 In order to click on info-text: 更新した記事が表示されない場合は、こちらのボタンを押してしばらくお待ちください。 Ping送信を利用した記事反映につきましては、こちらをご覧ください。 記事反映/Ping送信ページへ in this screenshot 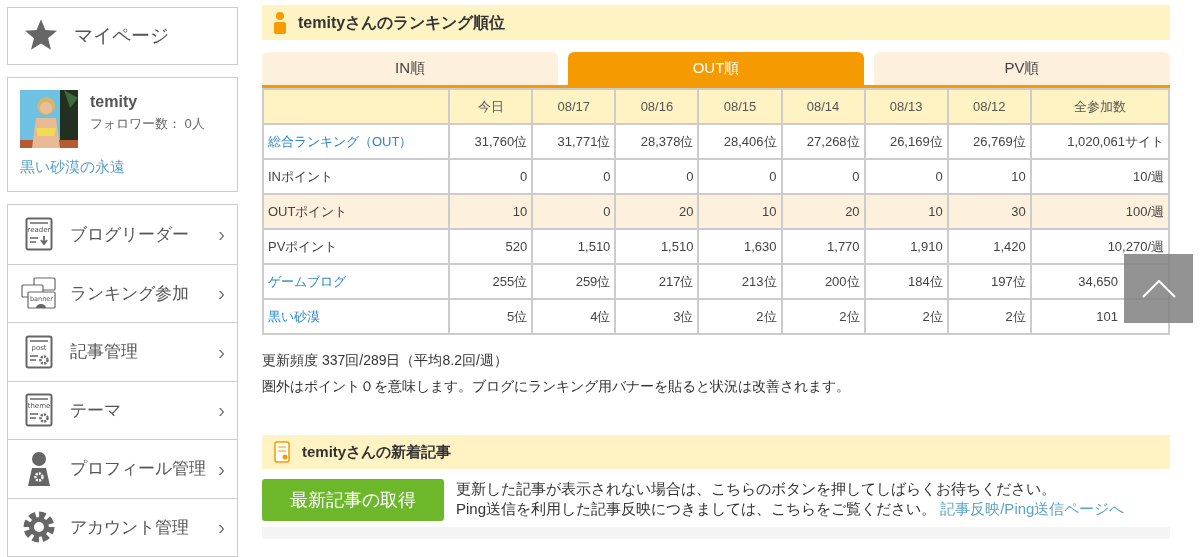, I will do `click(791, 499)`.